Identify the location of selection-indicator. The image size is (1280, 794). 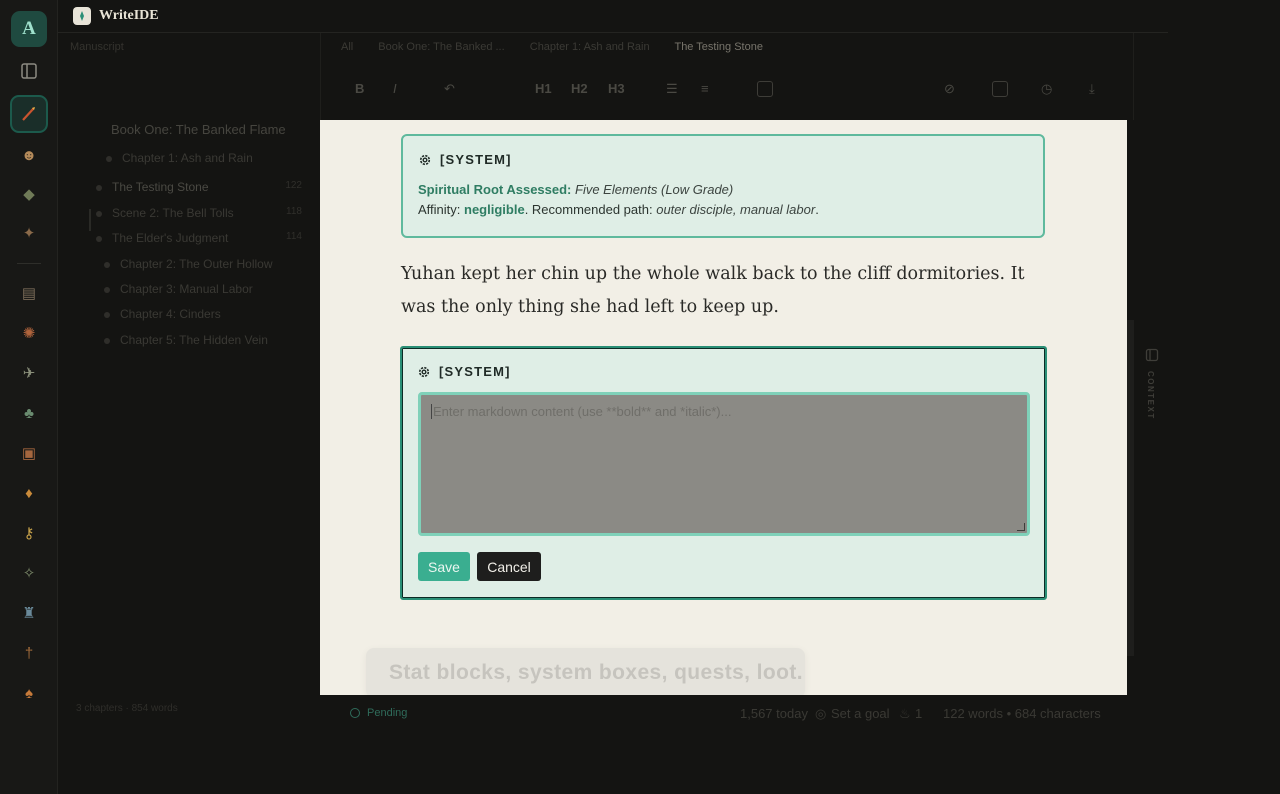
(90, 220).